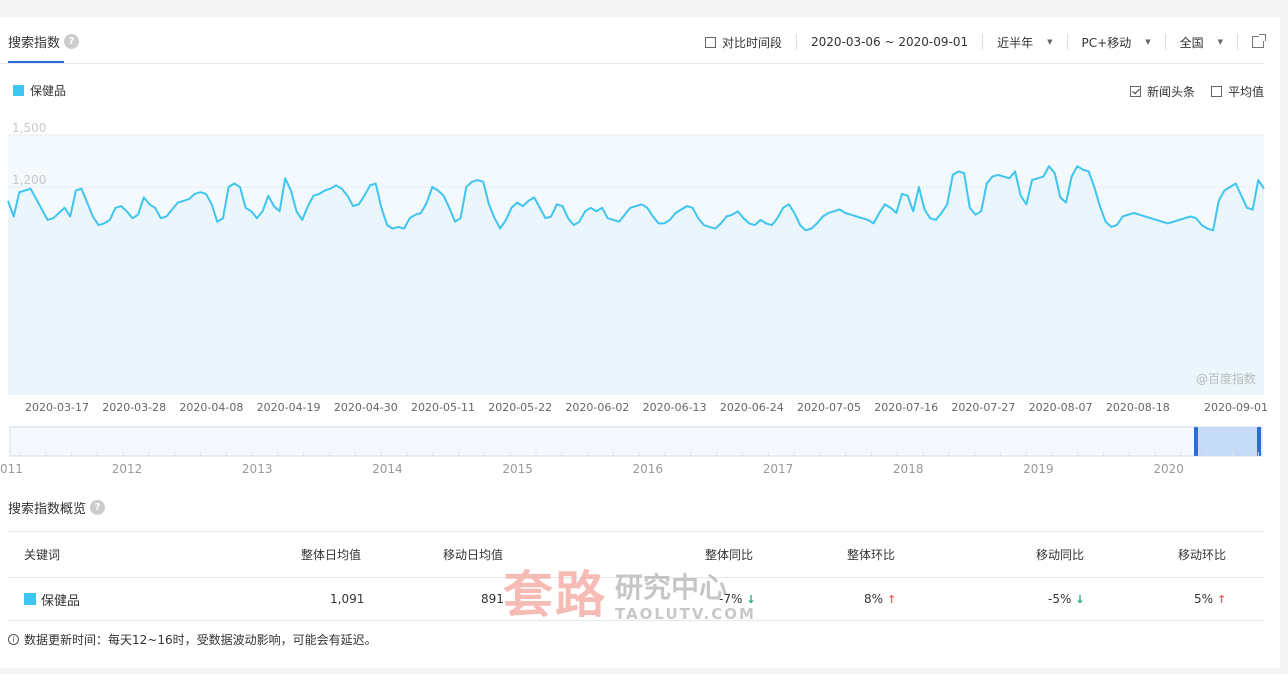 This screenshot has height=674, width=1288. What do you see at coordinates (127, 469) in the screenshot?
I see `timeline-year-label: 2012` at bounding box center [127, 469].